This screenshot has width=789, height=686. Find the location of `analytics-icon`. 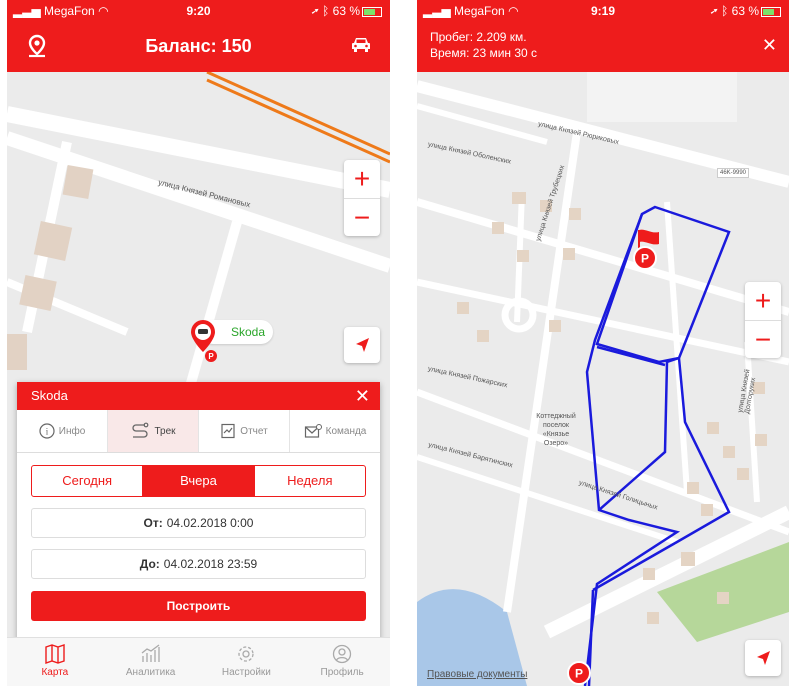

analytics-icon is located at coordinates (150, 653).